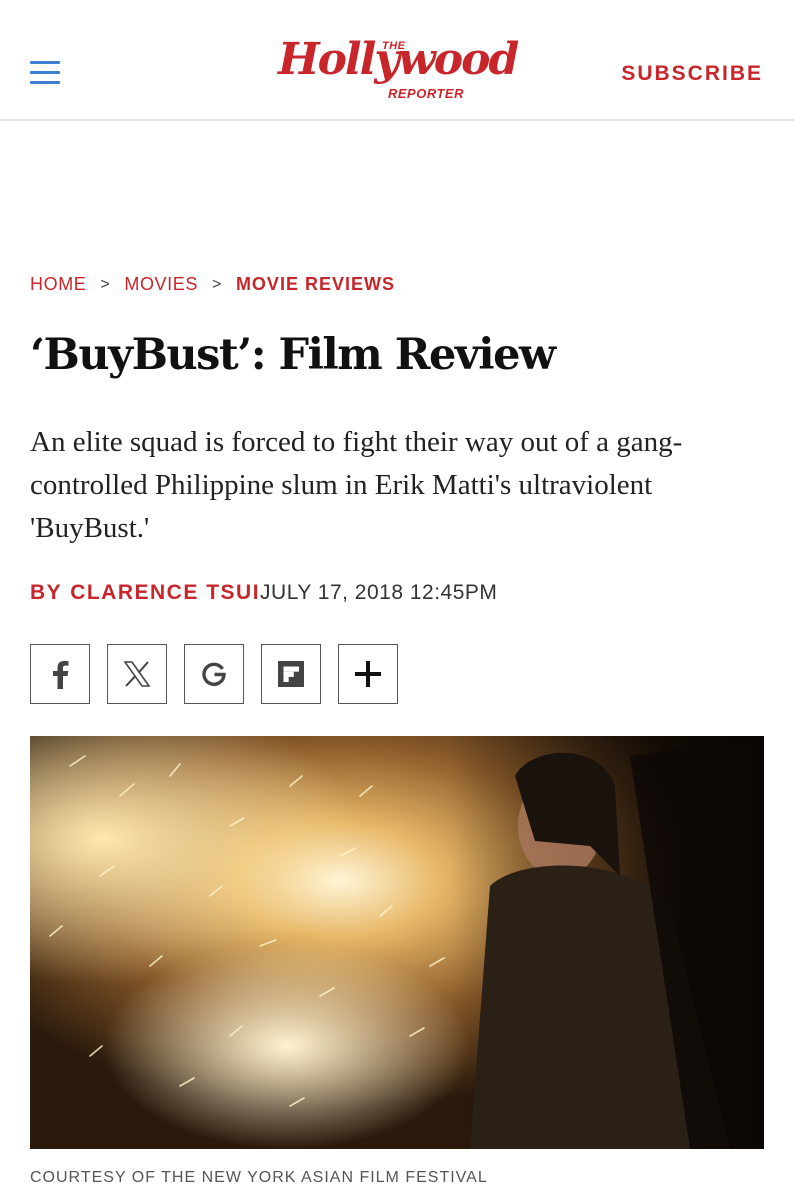 The width and height of the screenshot is (794, 1200). I want to click on site-header: THE Hollywood REPORTER SUBSCRIBE, so click(397, 60).